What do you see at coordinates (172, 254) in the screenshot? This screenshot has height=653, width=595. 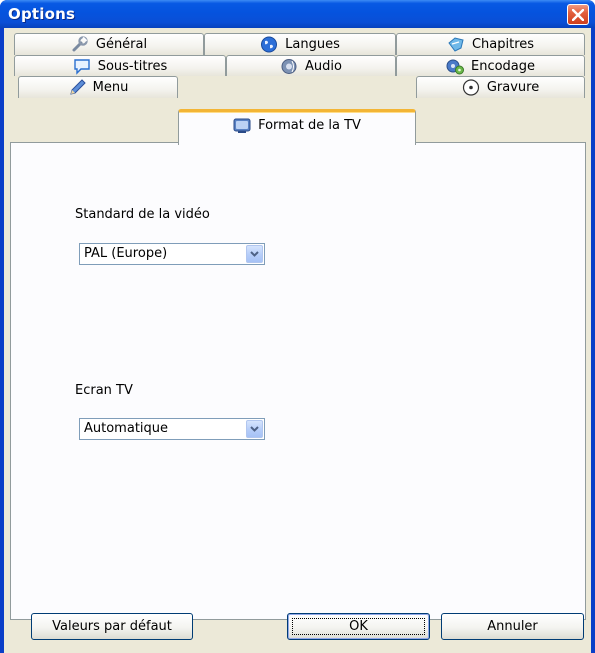 I see `video-standard-select: PAL (Europe)` at bounding box center [172, 254].